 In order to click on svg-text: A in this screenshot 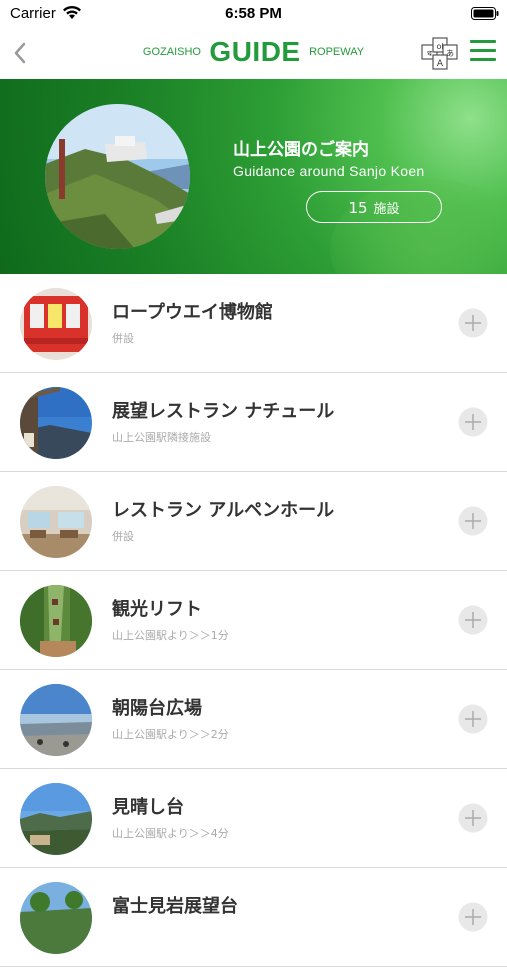, I will do `click(440, 64)`.